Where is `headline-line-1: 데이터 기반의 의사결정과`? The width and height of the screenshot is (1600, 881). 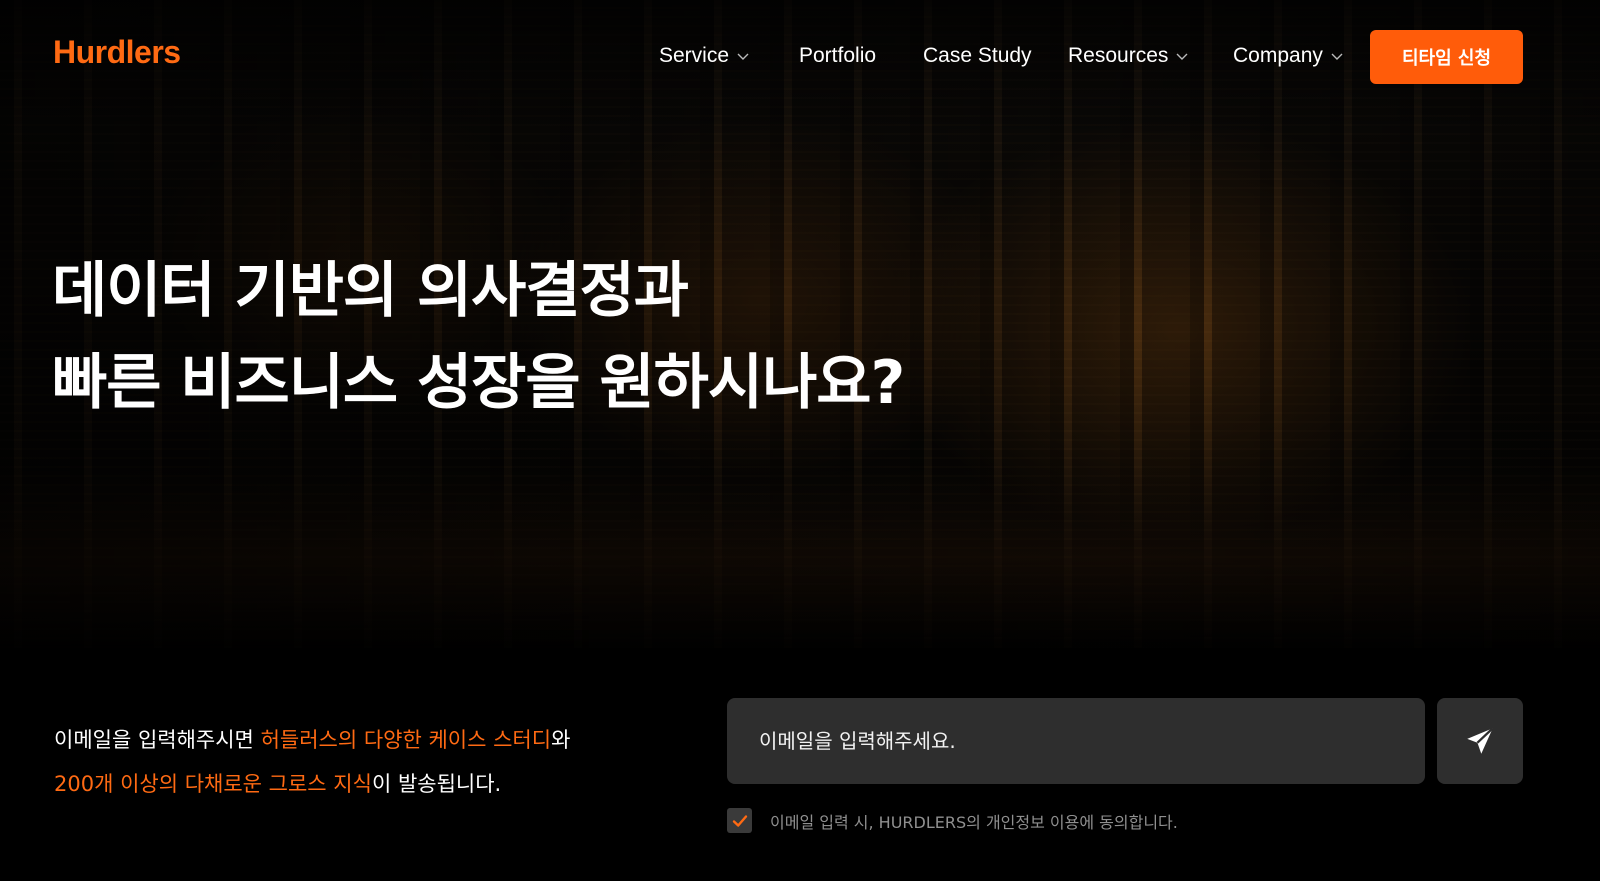 headline-line-1: 데이터 기반의 의사결정과 is located at coordinates (370, 291).